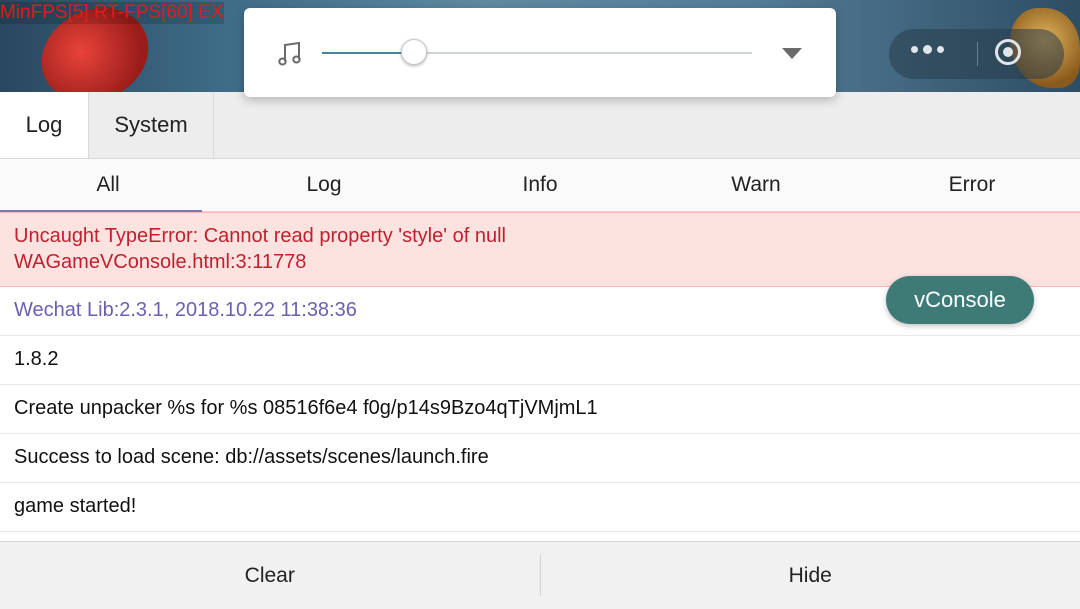 The height and width of the screenshot is (609, 1080). What do you see at coordinates (540, 262) in the screenshot?
I see `error-source: WAGameVConsole.html:3:11778` at bounding box center [540, 262].